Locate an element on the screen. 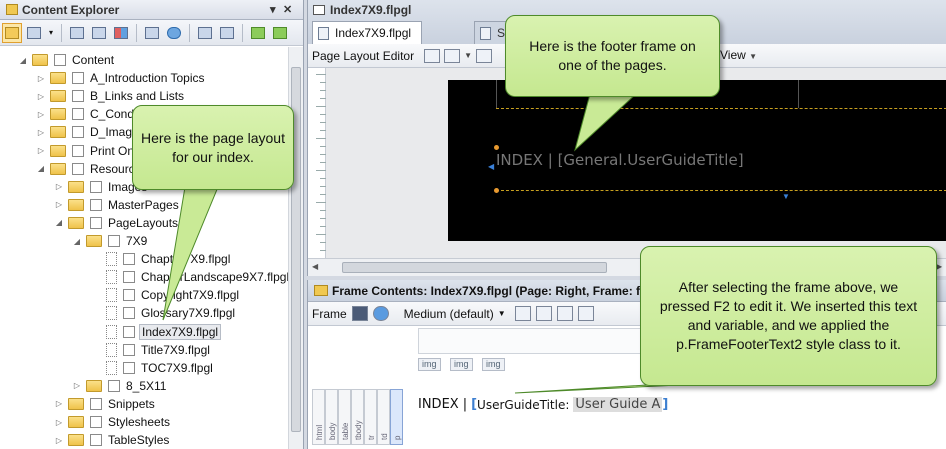  callout-page-layout: Here is the page layout for our index. is located at coordinates (213, 147).